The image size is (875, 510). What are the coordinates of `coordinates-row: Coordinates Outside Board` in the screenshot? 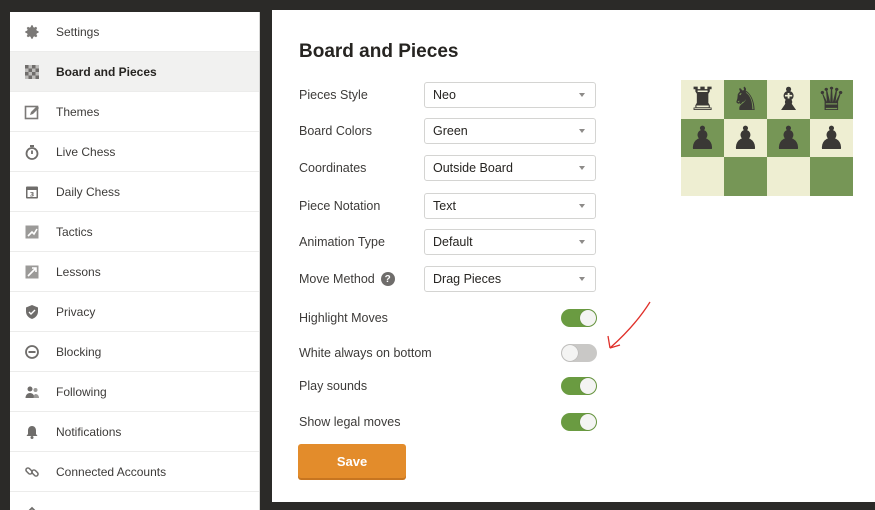 It's located at (447, 168).